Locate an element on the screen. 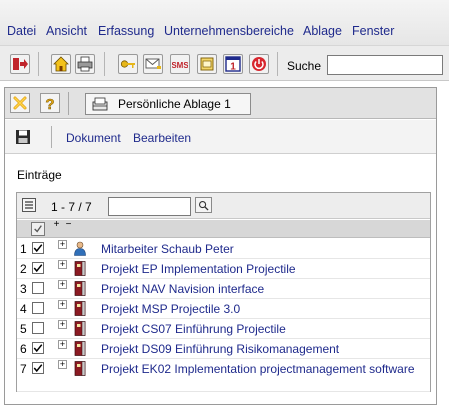 Image resolution: width=449 pixels, height=407 pixels. entry-link: Projekt MSP Projectile 3.0 is located at coordinates (261, 309).